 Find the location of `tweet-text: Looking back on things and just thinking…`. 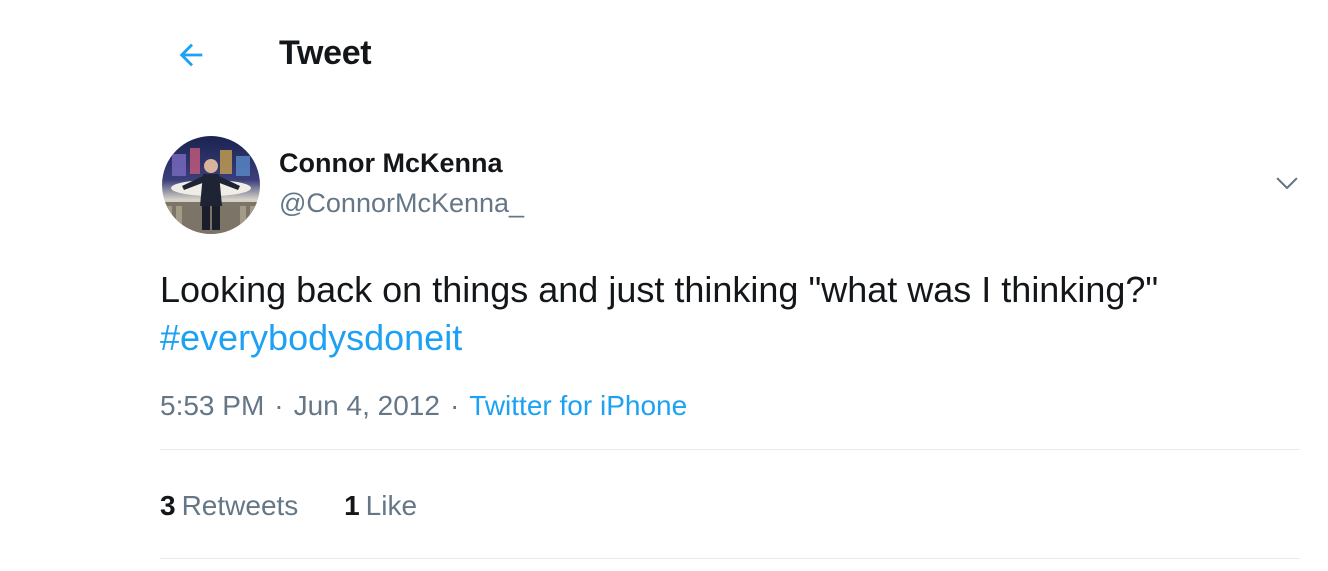

tweet-text: Looking back on things and just thinking… is located at coordinates (730, 314).